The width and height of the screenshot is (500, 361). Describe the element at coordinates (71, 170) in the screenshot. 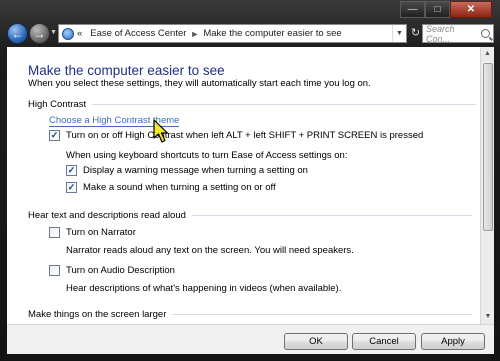

I see `warning-message-checkbox: ✓` at that location.